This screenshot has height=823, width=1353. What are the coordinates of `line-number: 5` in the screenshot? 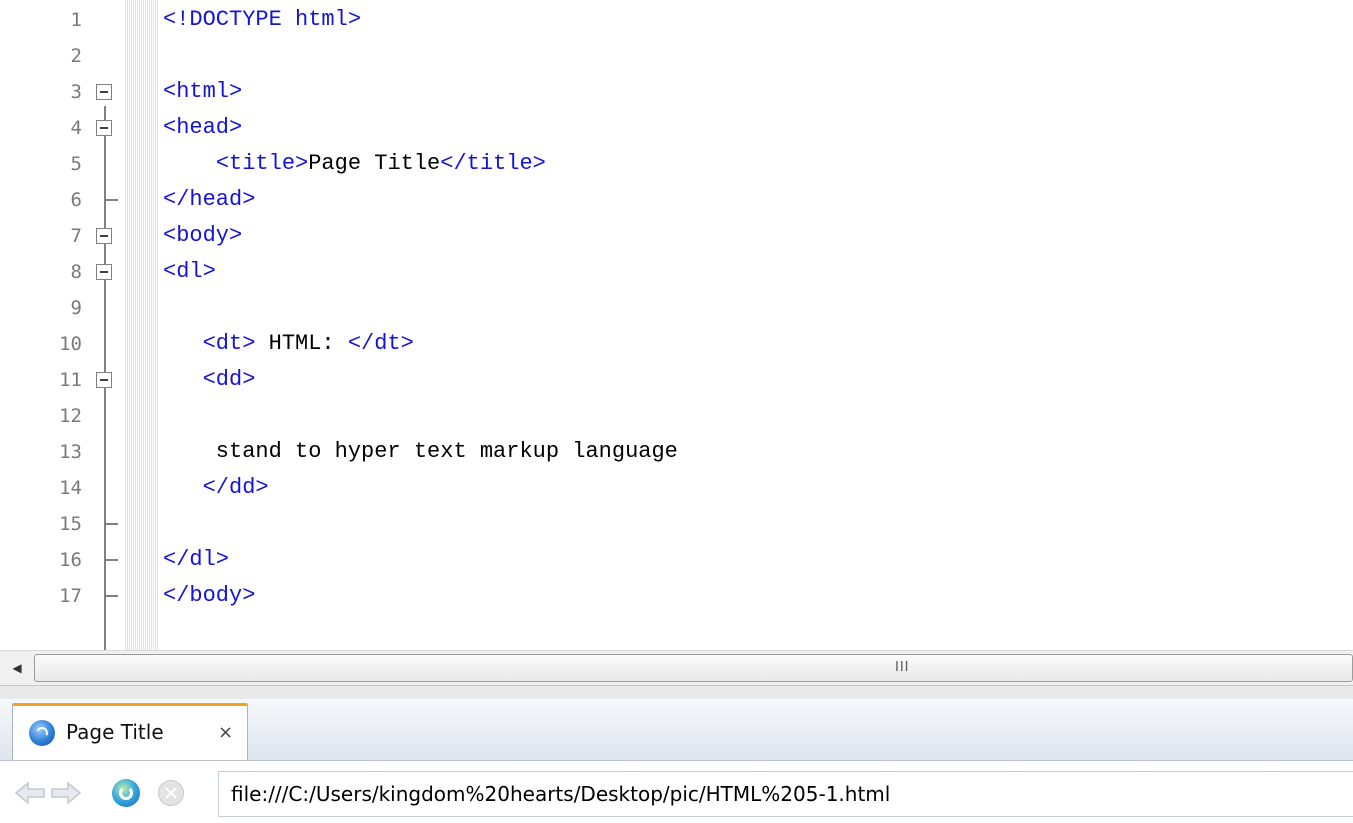 It's located at (76, 164).